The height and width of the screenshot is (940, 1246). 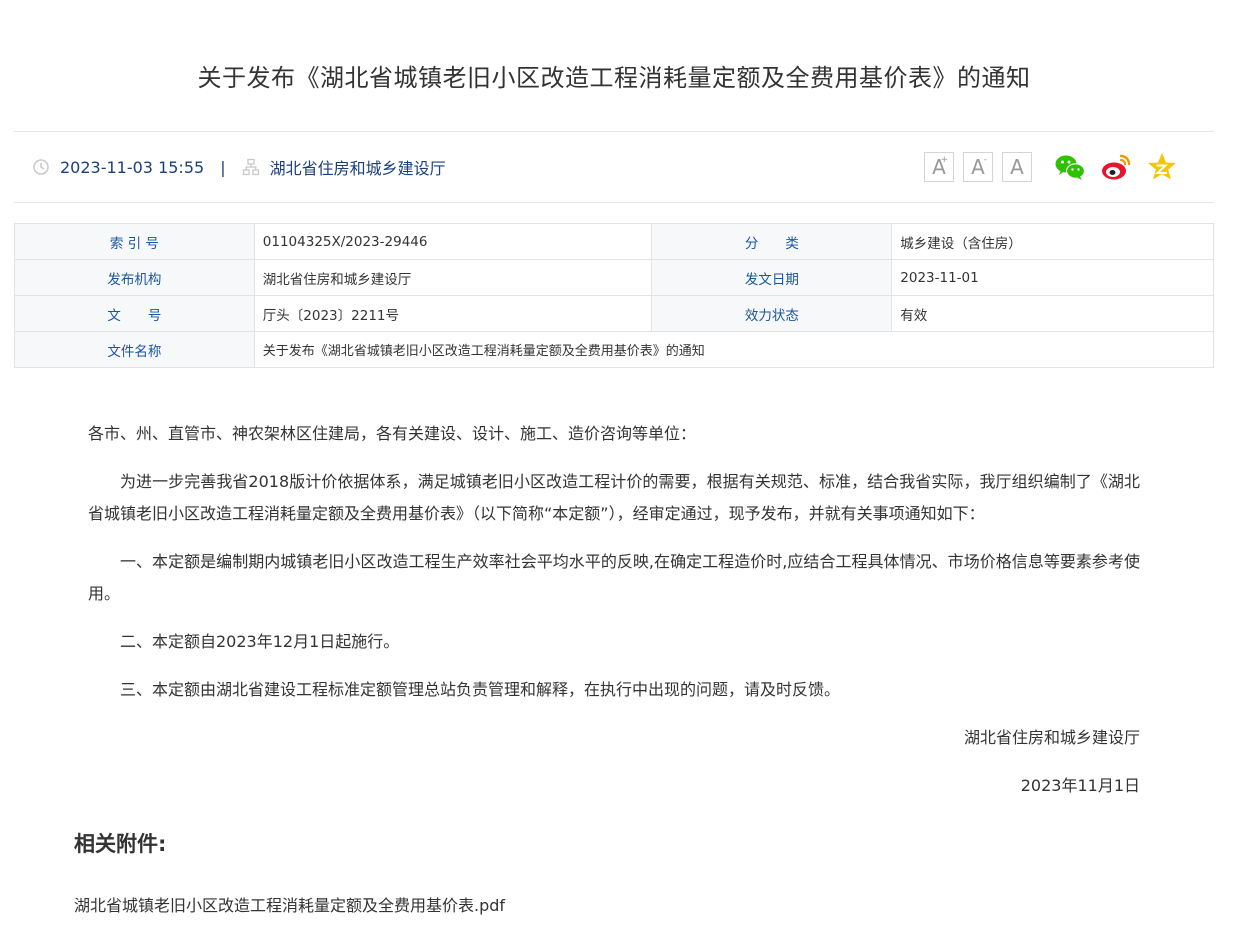 What do you see at coordinates (453, 241) in the screenshot?
I see `index-value: 01104325X/2023-29446` at bounding box center [453, 241].